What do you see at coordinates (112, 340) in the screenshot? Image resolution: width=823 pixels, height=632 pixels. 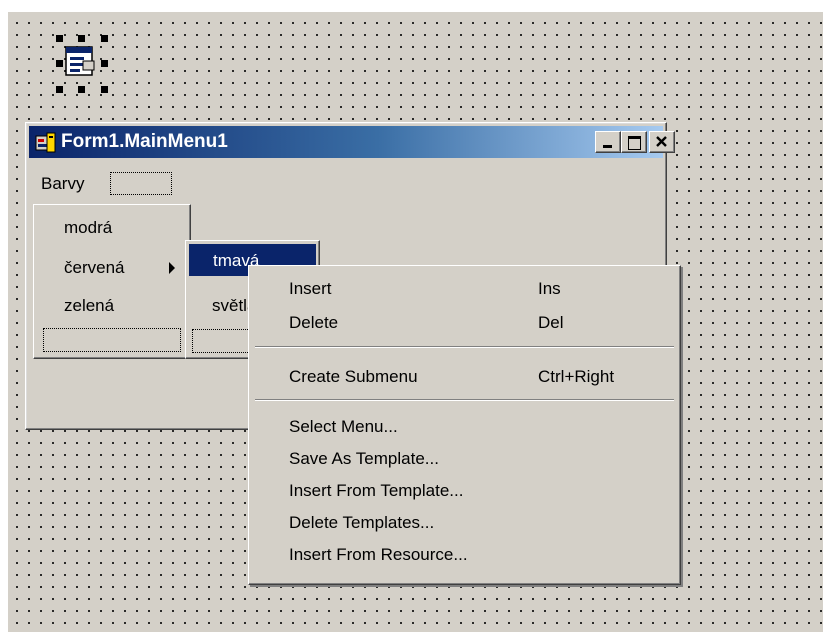 I see `submenu-placeholder` at bounding box center [112, 340].